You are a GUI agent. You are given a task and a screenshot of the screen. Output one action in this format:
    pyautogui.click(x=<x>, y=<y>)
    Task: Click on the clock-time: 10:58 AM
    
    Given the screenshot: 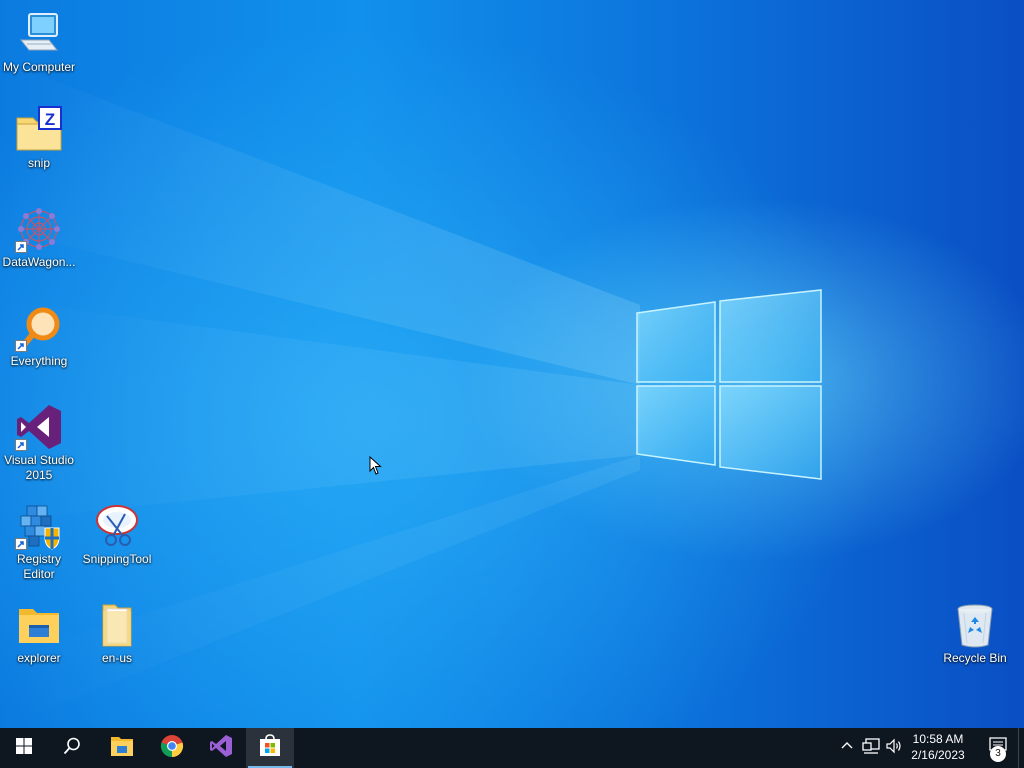 What is the action you would take?
    pyautogui.click(x=938, y=739)
    